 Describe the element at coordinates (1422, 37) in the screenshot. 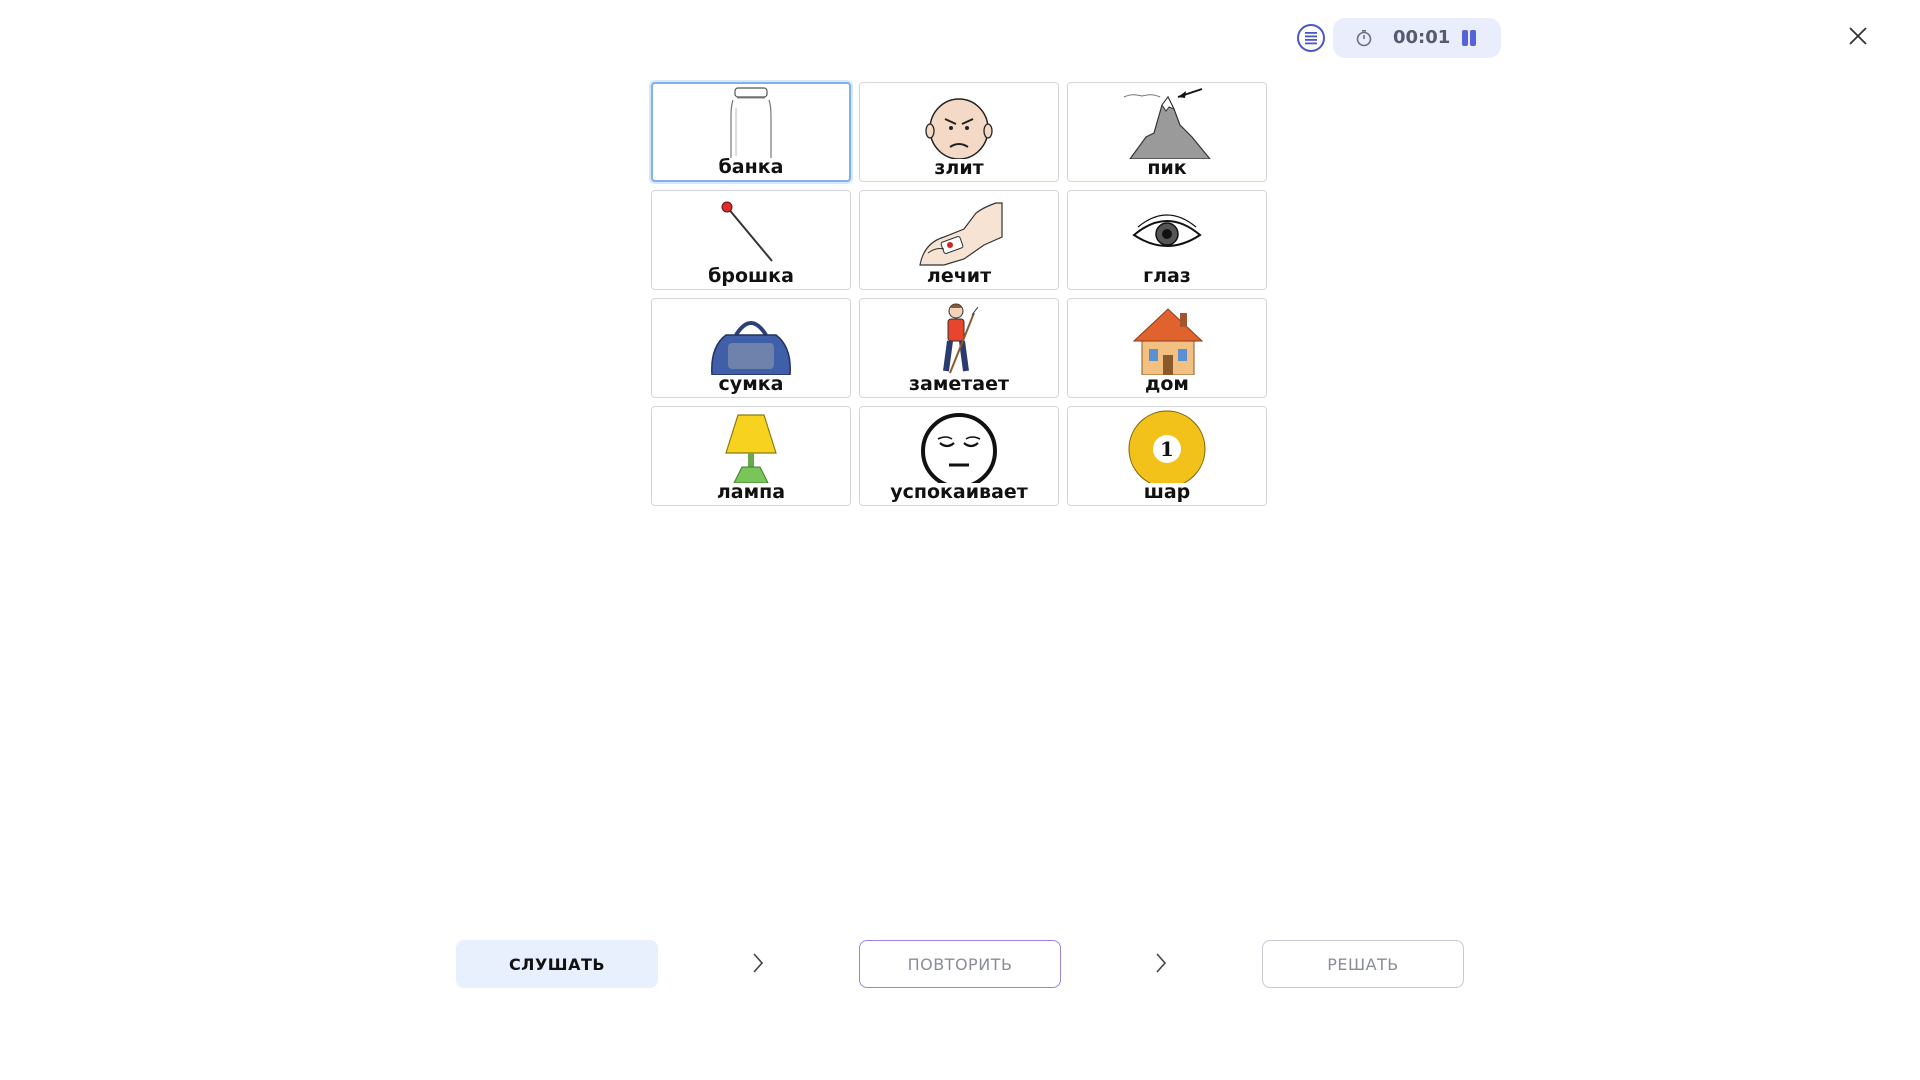

I see `timer-value: 00:01` at that location.